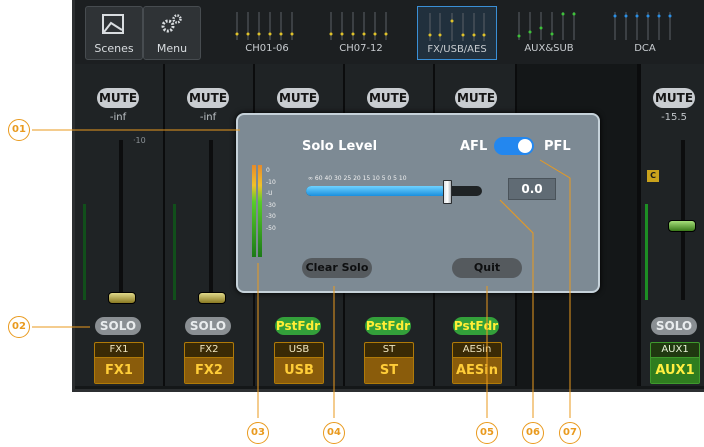  Describe the element at coordinates (334, 433) in the screenshot. I see `callout-04: 04` at that location.